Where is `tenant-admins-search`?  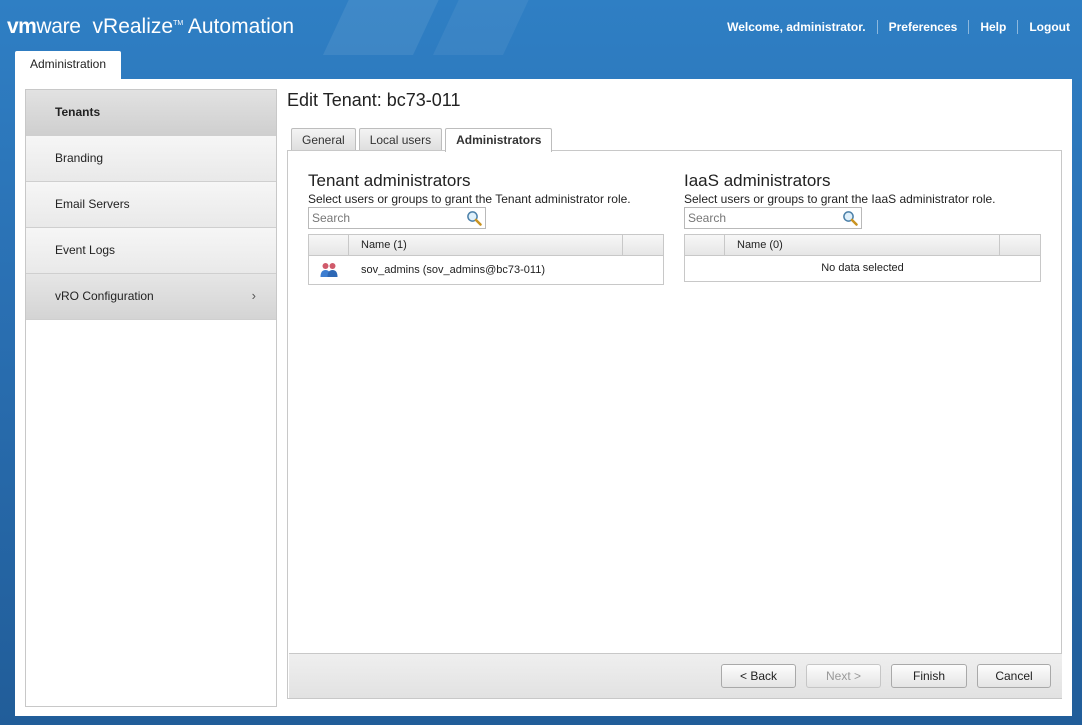
tenant-admins-search is located at coordinates (397, 218).